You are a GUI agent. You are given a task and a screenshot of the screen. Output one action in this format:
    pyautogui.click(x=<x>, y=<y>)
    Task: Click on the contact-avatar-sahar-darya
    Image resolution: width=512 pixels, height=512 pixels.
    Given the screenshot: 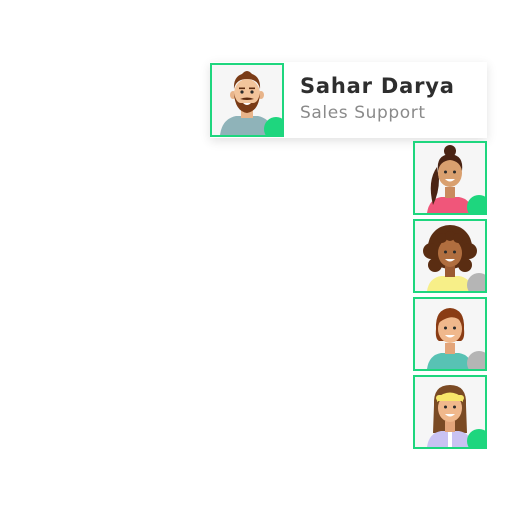 What is the action you would take?
    pyautogui.click(x=247, y=100)
    